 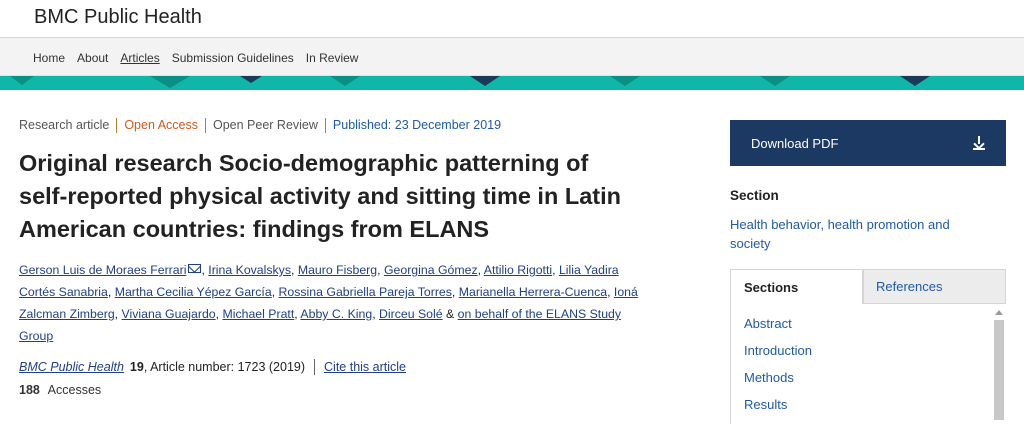 I want to click on download-pdf-button: Download PDF, so click(x=868, y=143).